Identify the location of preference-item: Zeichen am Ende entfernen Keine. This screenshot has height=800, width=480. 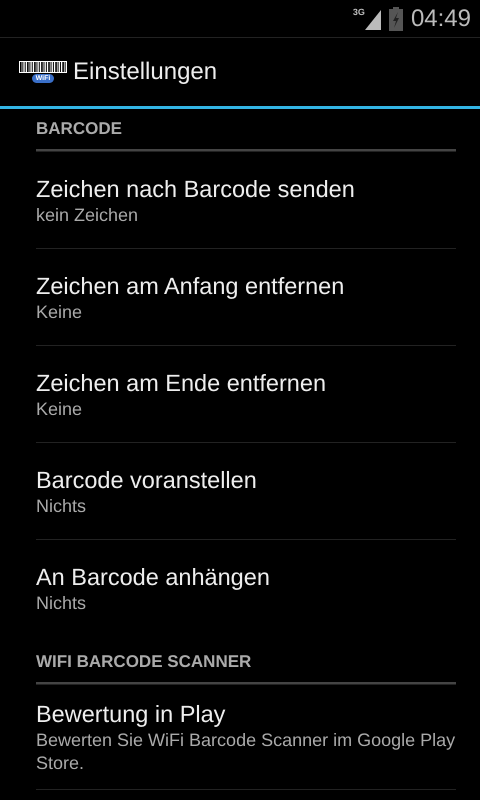
(246, 393).